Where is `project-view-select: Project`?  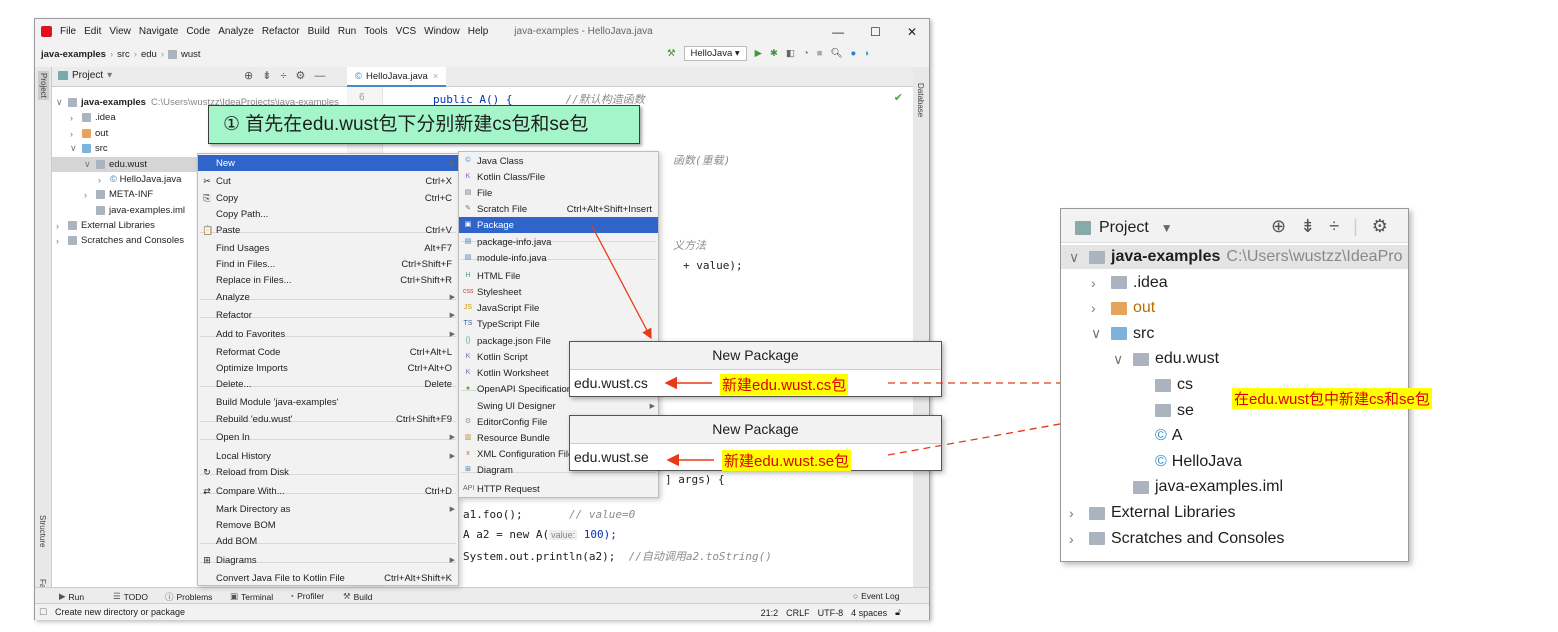
project-view-select: Project is located at coordinates (1124, 228).